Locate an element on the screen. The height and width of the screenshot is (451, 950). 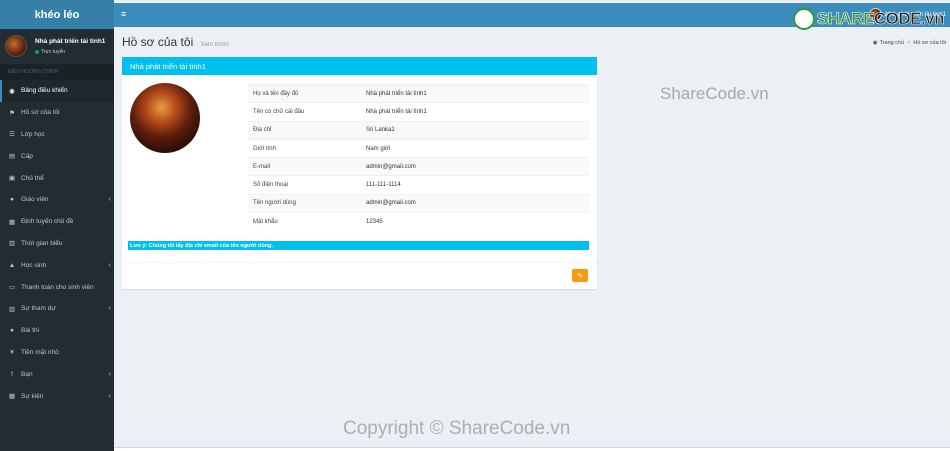
credit-card-icon: ▭ is located at coordinates (12, 288).